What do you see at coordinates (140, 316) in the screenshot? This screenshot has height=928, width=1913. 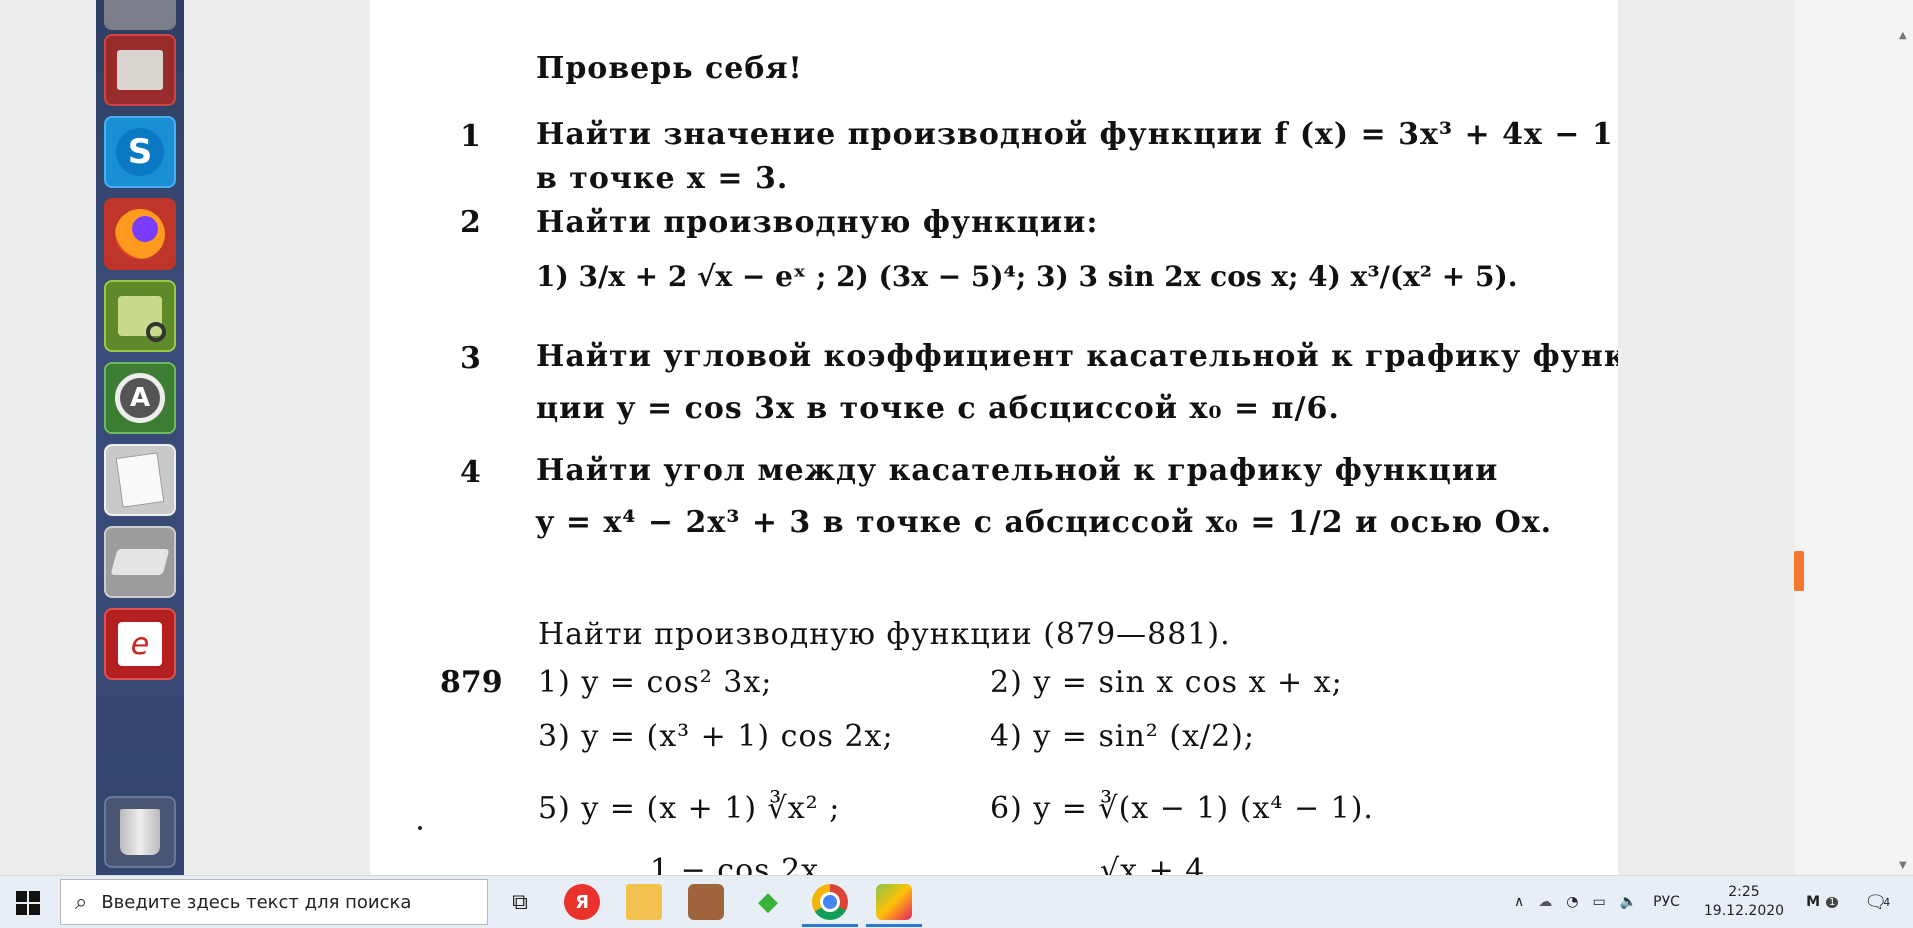 I see `image-viewer-icon` at bounding box center [140, 316].